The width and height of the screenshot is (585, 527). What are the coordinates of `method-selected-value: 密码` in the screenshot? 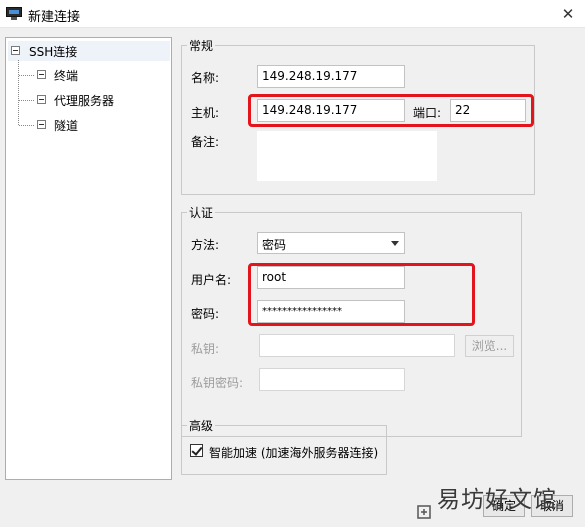 It's located at (274, 245).